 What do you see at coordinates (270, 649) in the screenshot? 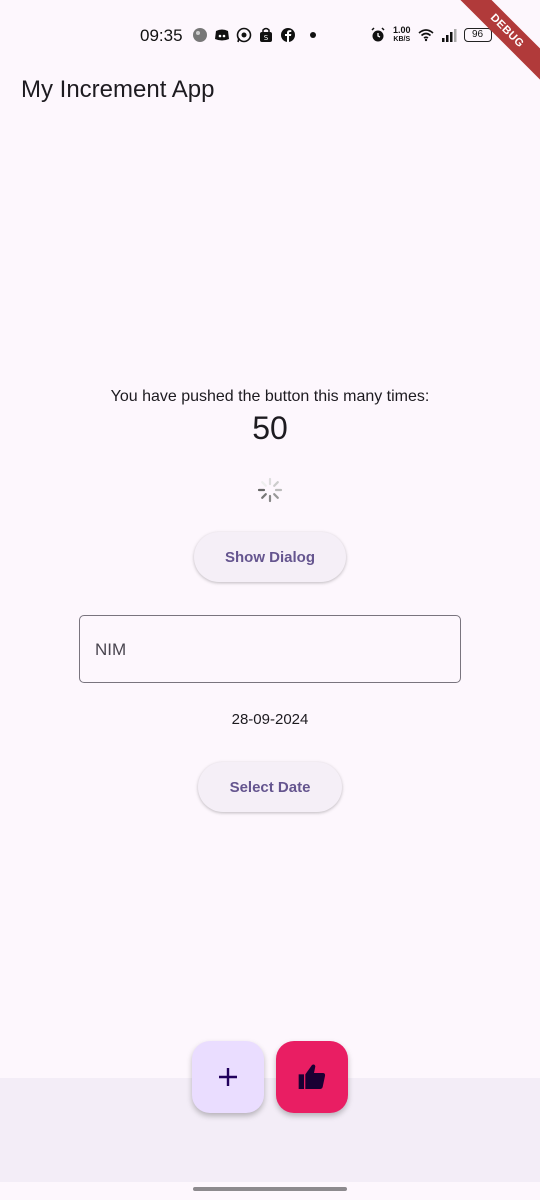
I see `nim-input: NIM` at bounding box center [270, 649].